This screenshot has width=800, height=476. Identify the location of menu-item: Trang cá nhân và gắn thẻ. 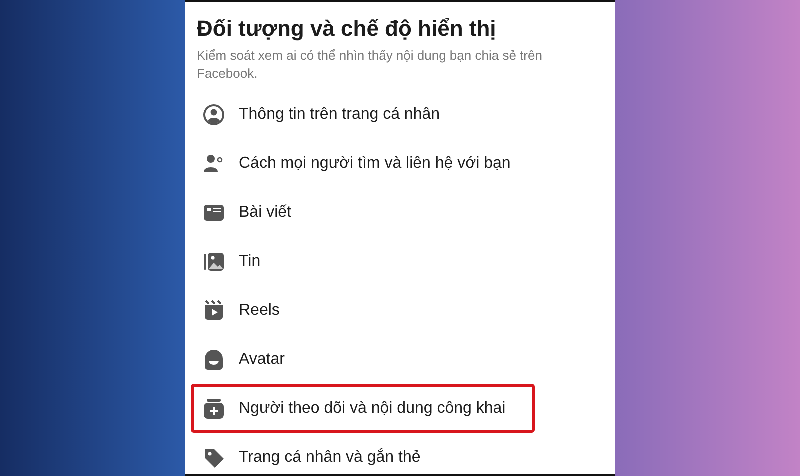
(391, 453).